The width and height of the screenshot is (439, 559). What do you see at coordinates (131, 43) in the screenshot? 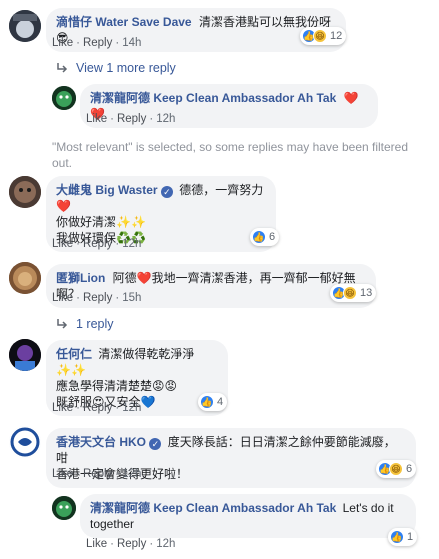
I see `timestamp: 14h` at bounding box center [131, 43].